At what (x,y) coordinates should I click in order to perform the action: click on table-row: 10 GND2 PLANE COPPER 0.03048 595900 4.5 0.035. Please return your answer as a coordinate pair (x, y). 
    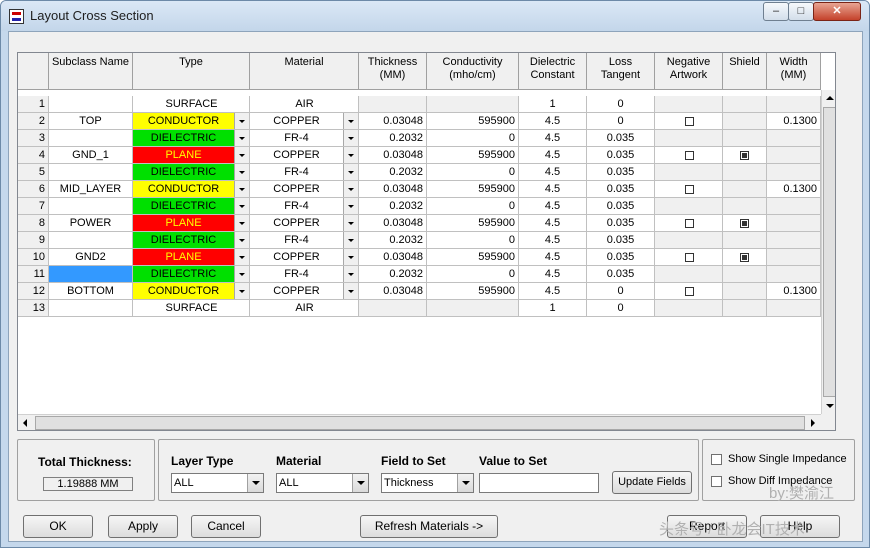
    Looking at the image, I should click on (419, 257).